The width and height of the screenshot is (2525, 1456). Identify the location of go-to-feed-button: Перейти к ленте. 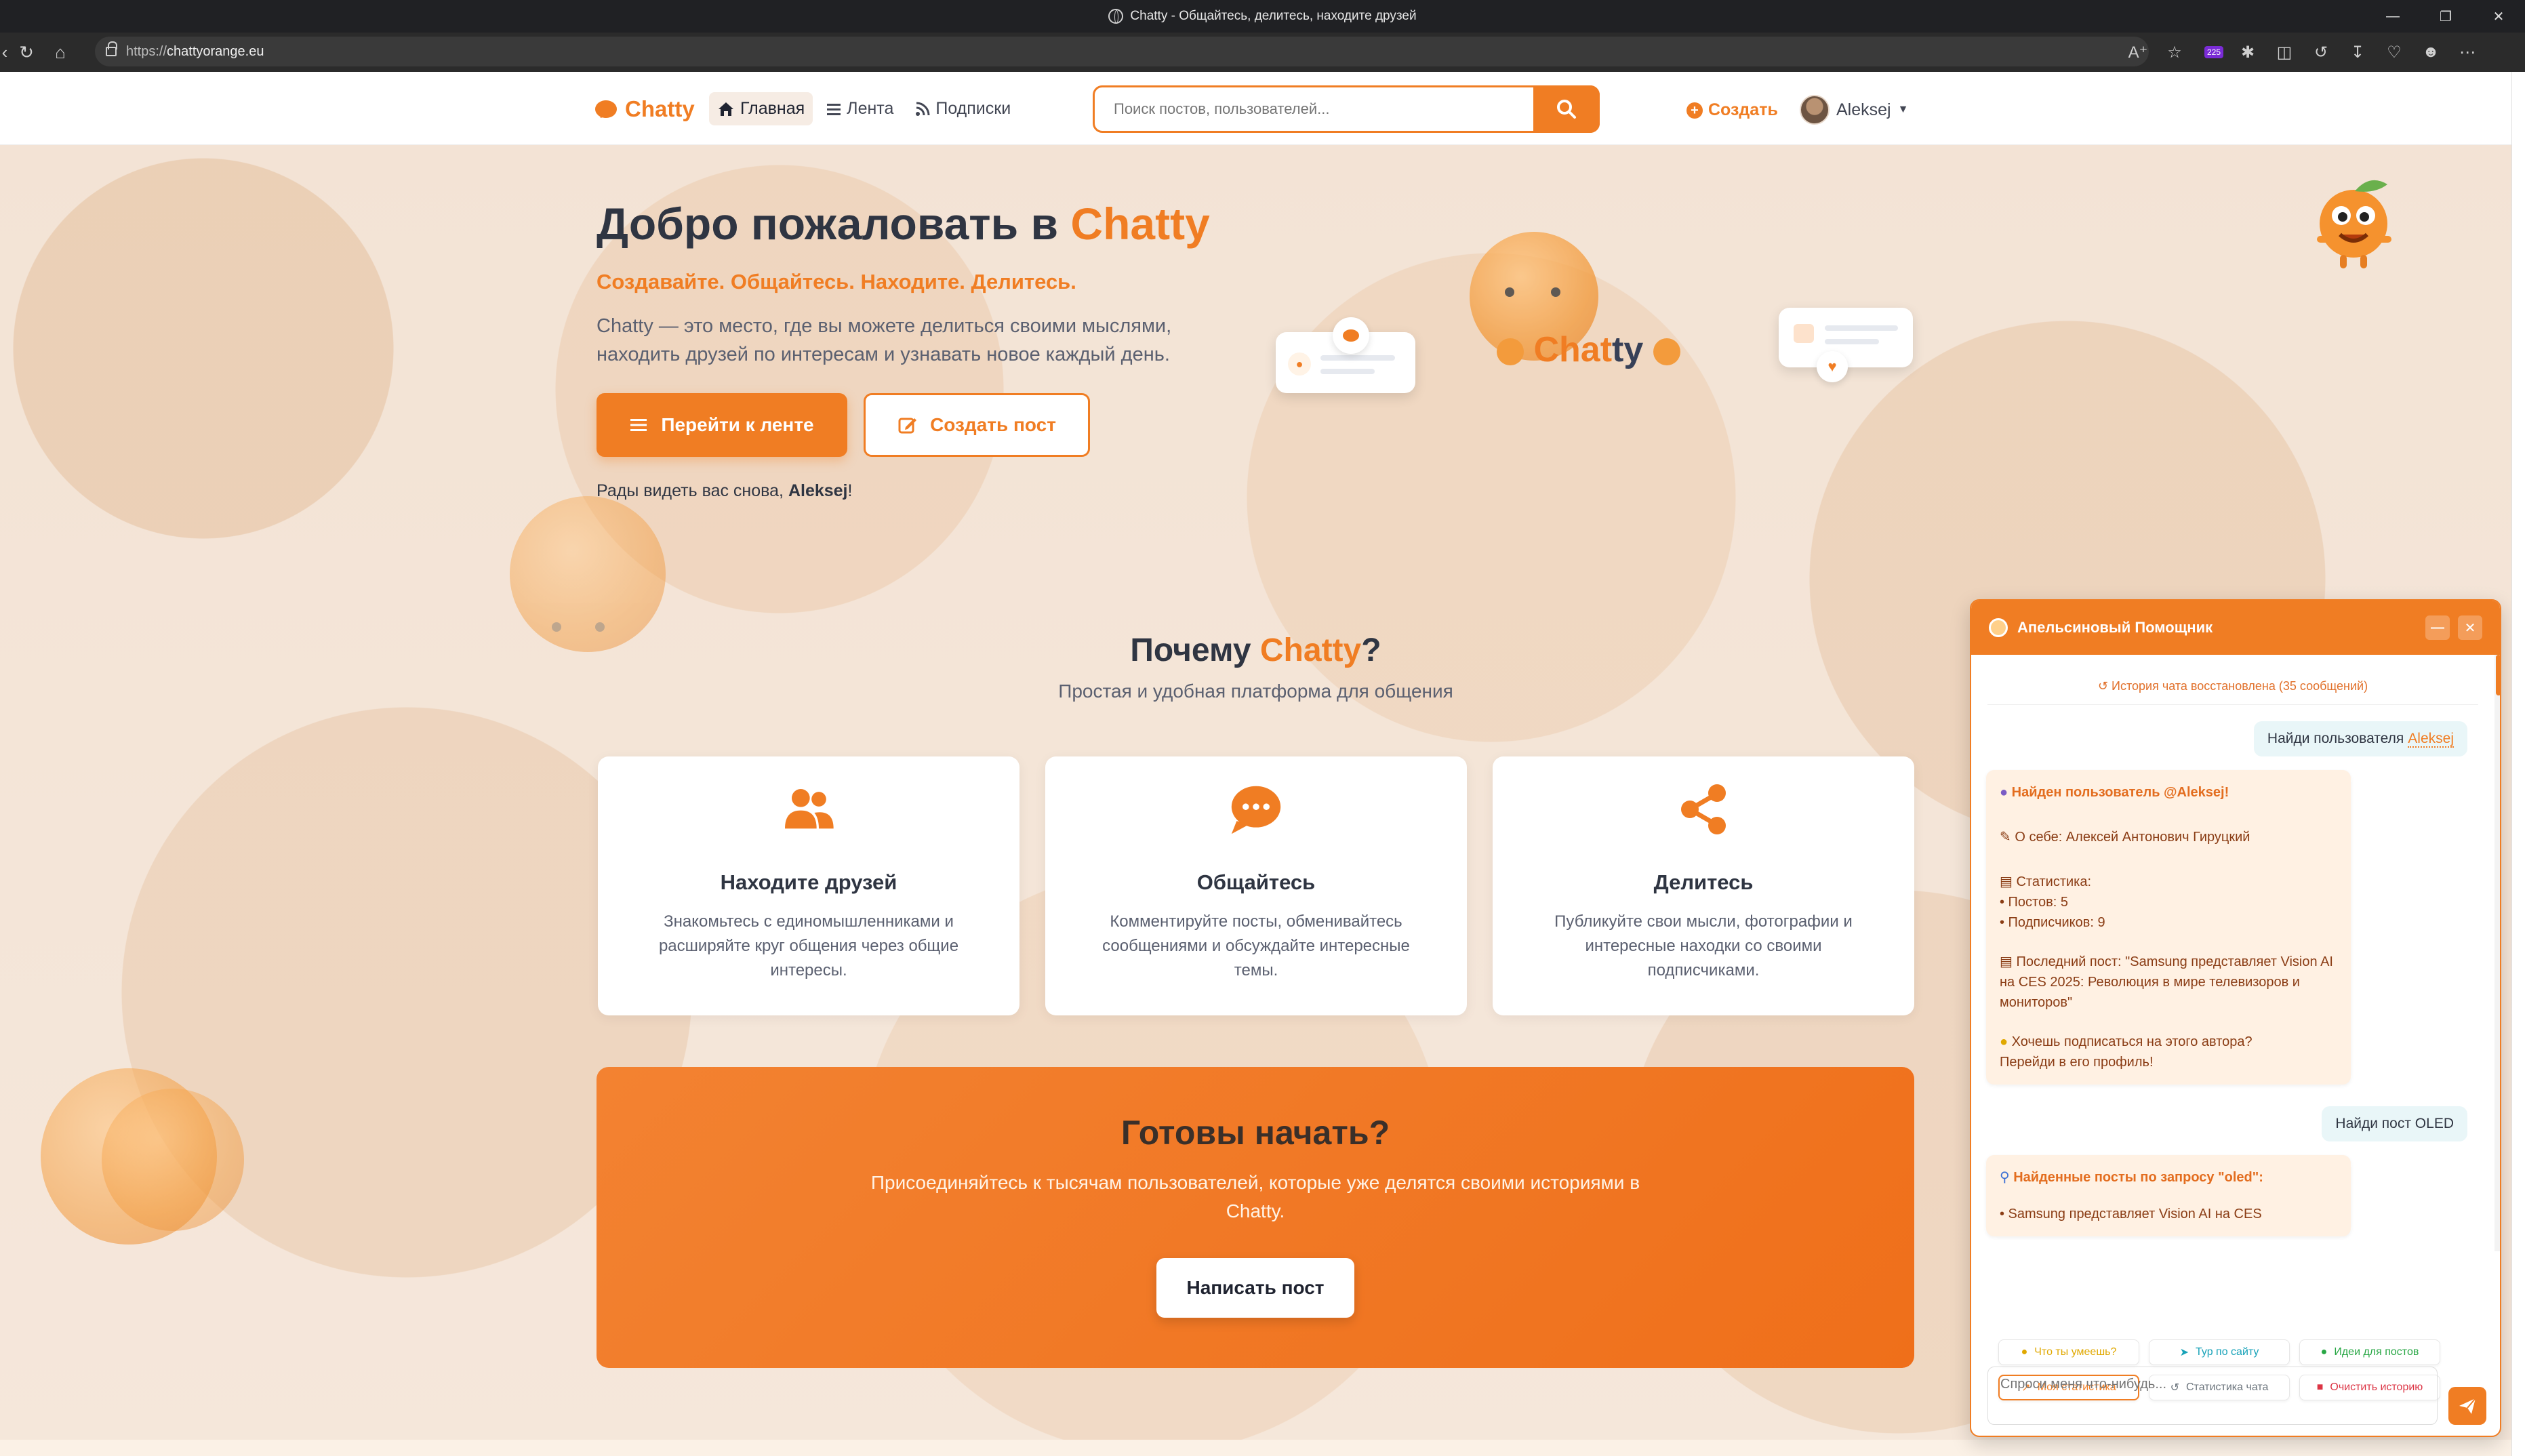
(722, 425).